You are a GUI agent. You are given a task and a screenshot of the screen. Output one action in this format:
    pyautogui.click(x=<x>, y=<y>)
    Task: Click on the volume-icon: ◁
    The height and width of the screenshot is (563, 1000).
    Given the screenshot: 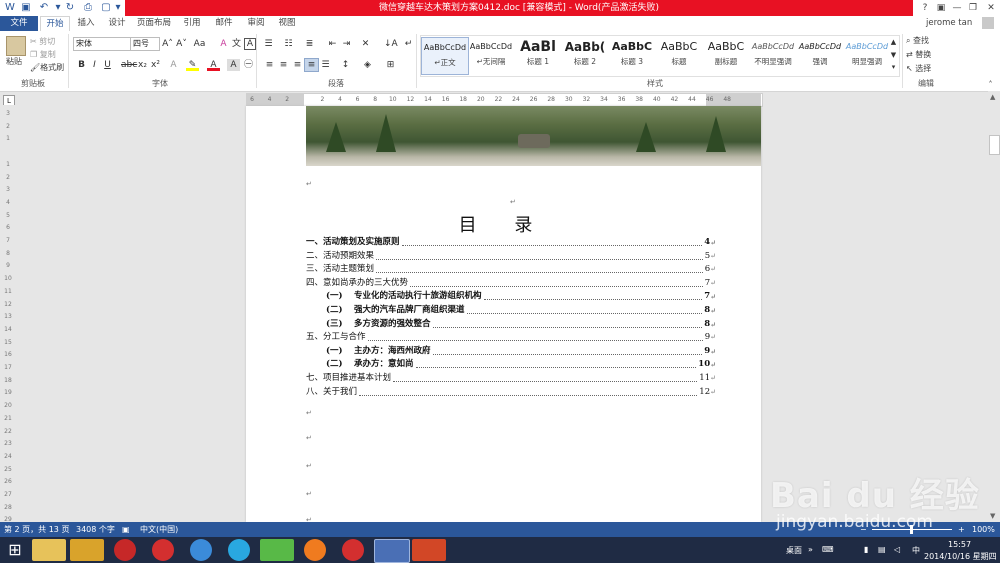 What is the action you would take?
    pyautogui.click(x=897, y=549)
    